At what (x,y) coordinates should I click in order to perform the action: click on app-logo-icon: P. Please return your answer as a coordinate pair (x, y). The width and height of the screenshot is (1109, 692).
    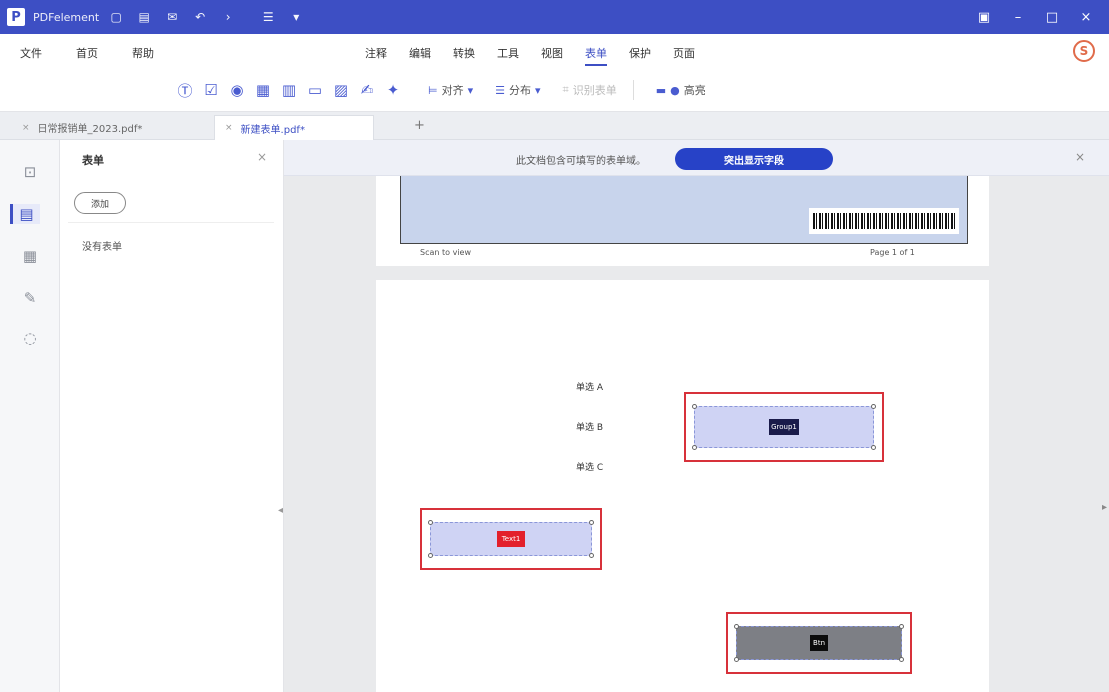
    Looking at the image, I should click on (16, 17).